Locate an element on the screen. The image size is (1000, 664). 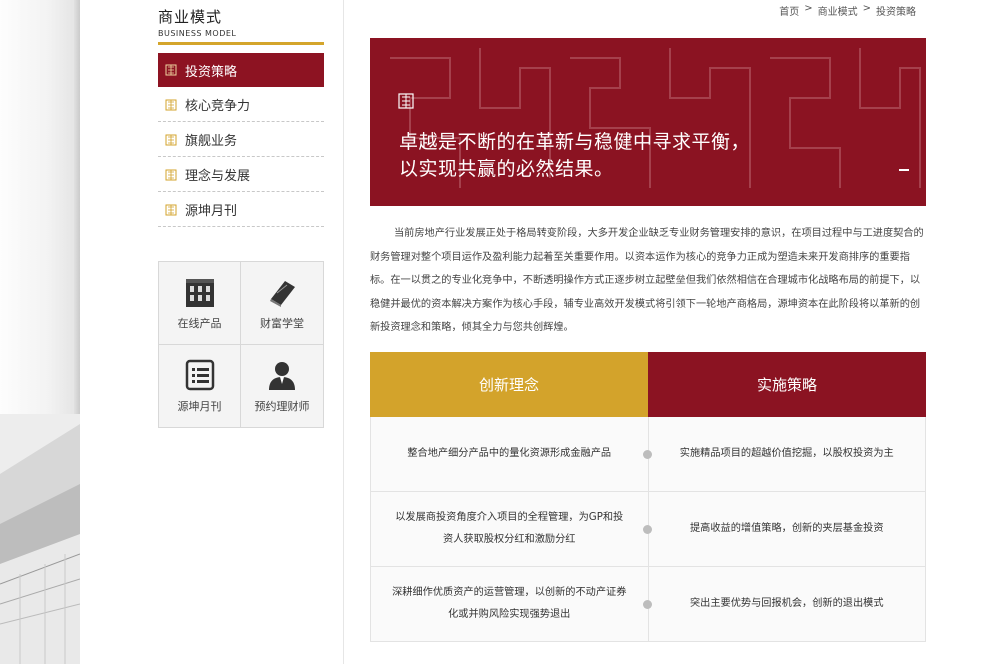
background-photo-strip is located at coordinates (40, 332).